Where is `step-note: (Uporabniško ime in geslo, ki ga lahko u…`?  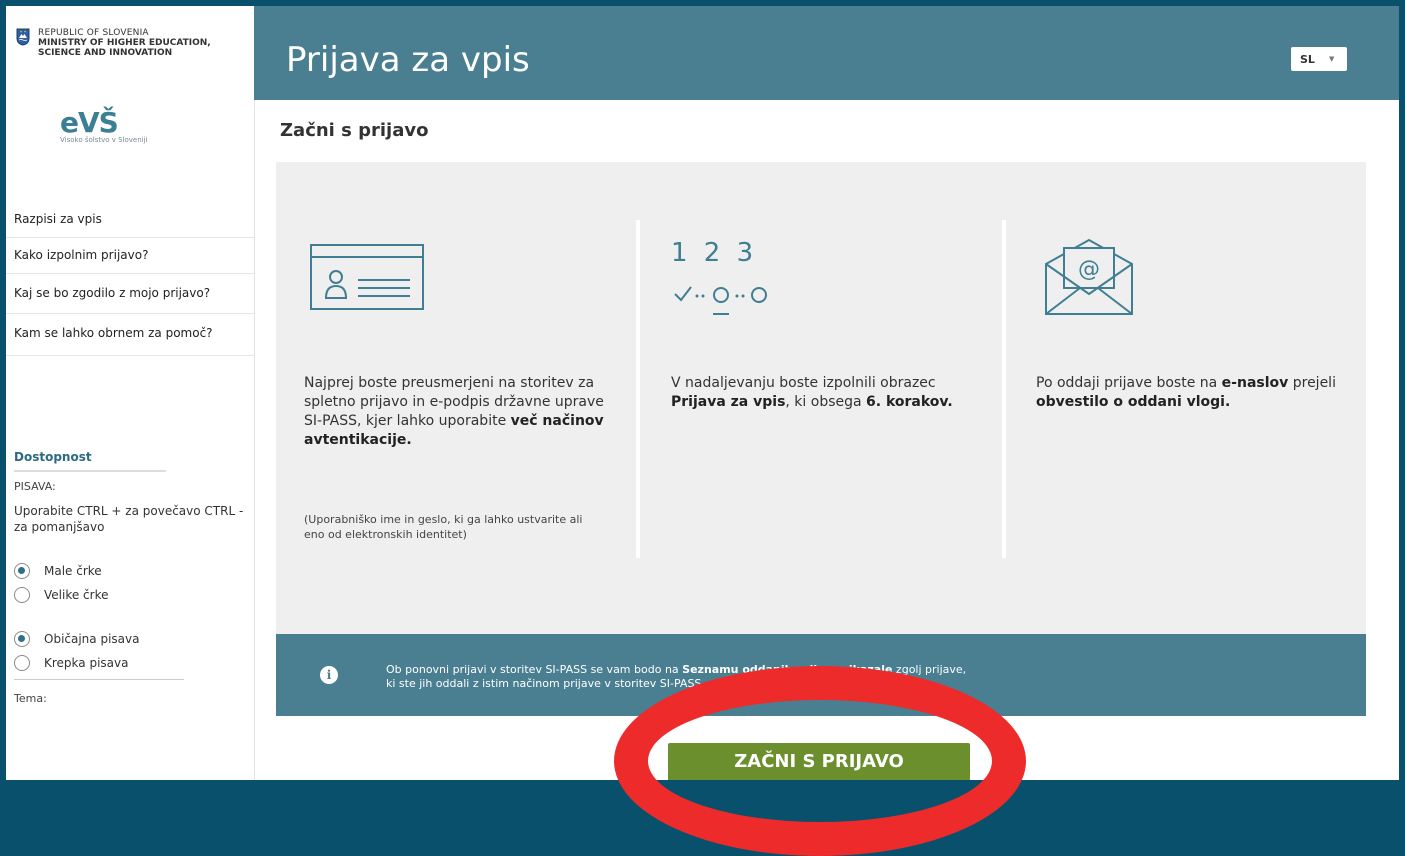
step-note: (Uporabniško ime in geslo, ki ga lahko u… is located at coordinates (443, 527).